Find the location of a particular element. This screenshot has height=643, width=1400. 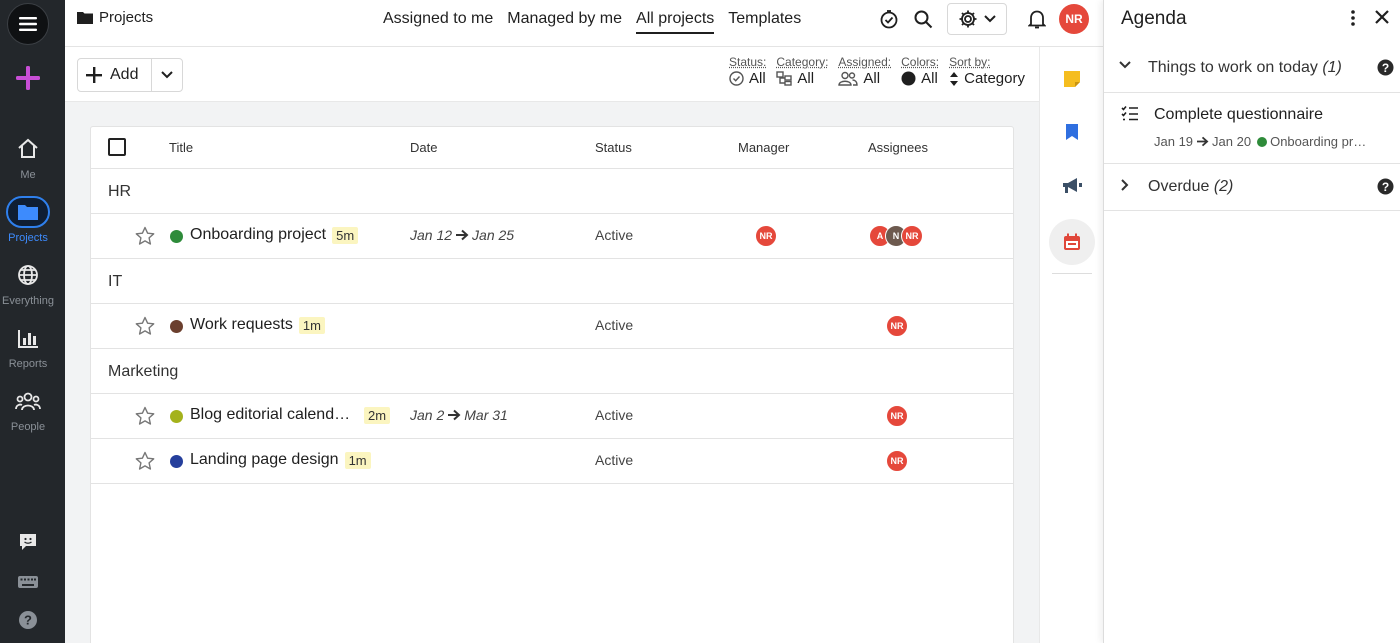

check-circle-icon is located at coordinates (736, 78).